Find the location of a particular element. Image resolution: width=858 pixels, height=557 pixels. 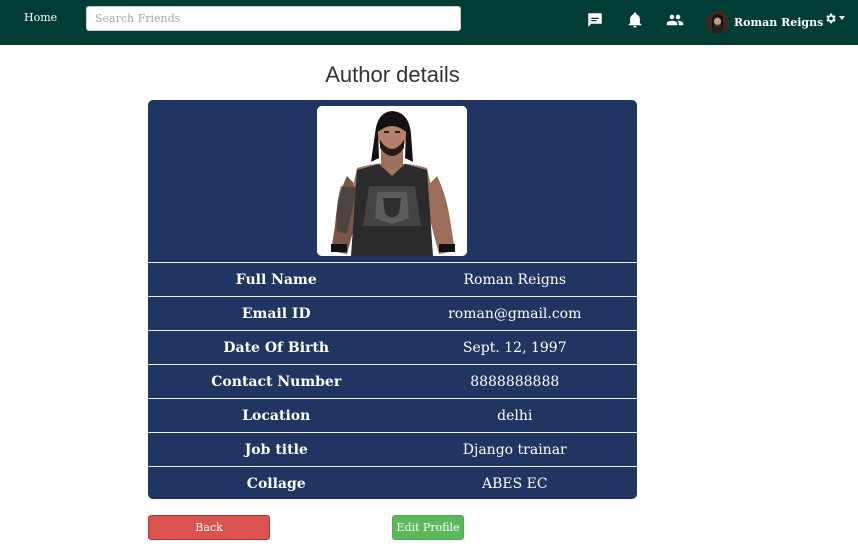

row-value: roman@gmail.com is located at coordinates (515, 313).